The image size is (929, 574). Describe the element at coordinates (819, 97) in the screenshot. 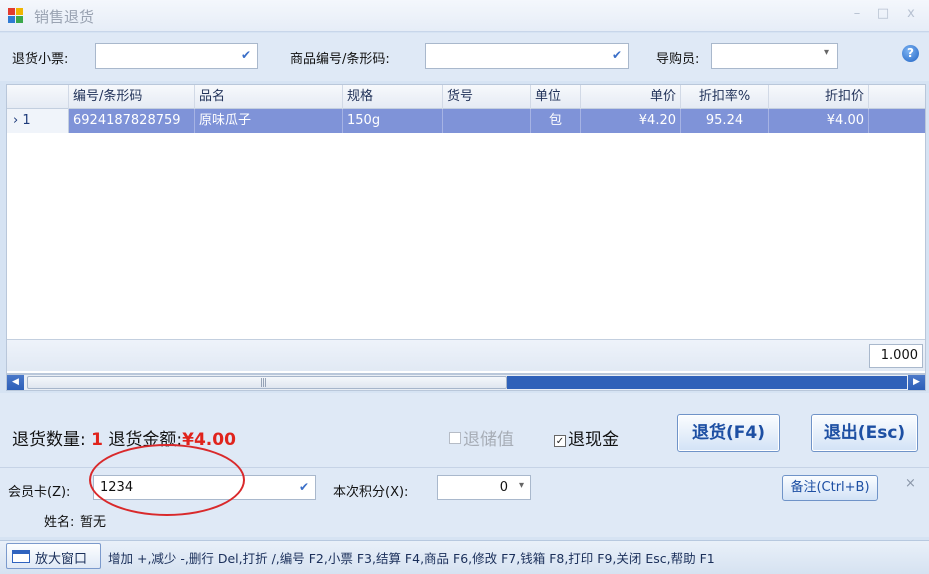

I see `column-header-discount-price: 折扣价` at that location.